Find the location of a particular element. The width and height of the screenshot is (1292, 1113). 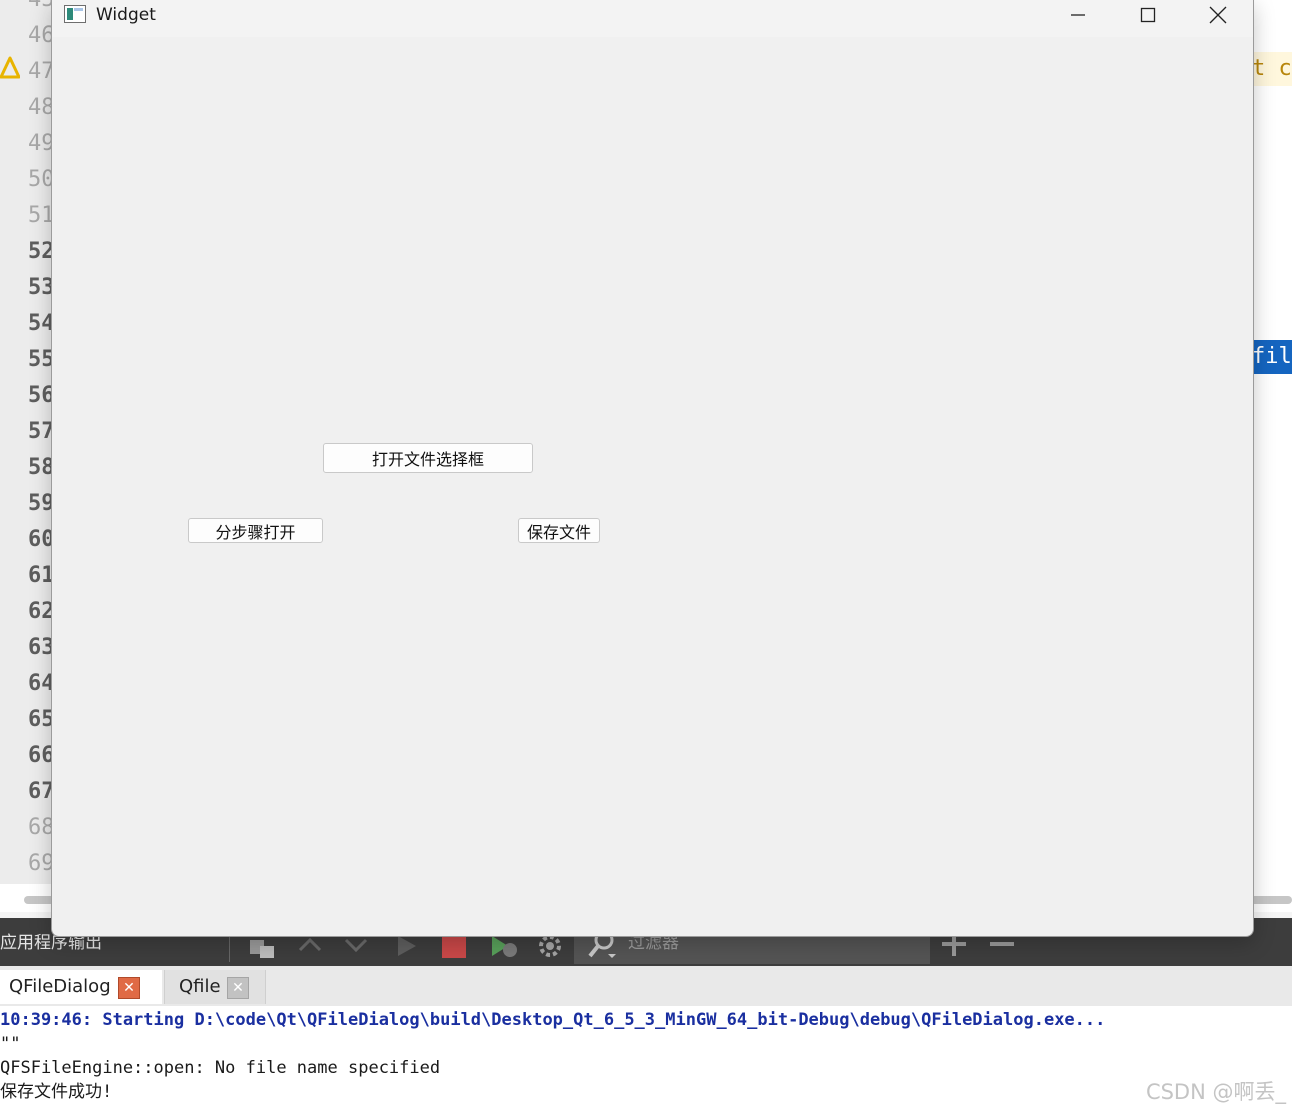

close-icon is located at coordinates (1218, 15).